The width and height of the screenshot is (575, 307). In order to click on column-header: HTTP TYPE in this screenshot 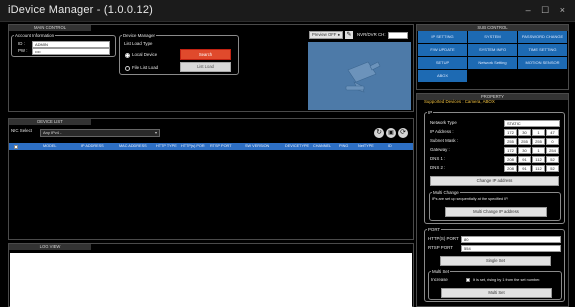, I will do `click(166, 146)`.